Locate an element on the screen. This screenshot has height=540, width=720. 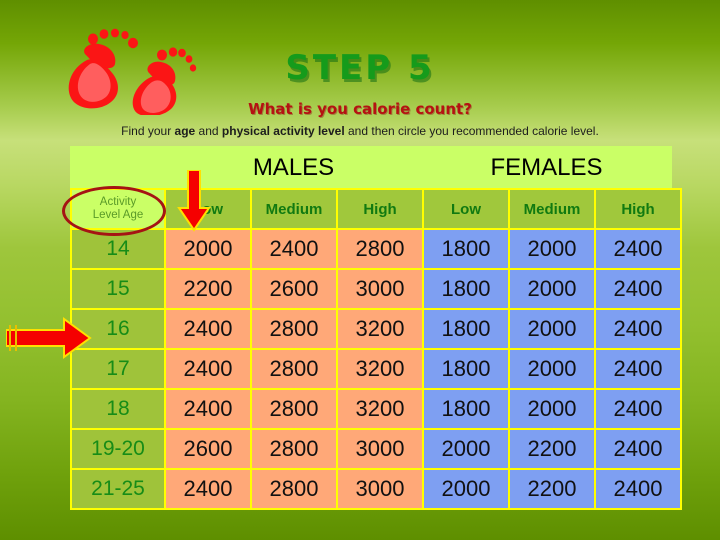
instruction-bold-age: age is located at coordinates (185, 131).